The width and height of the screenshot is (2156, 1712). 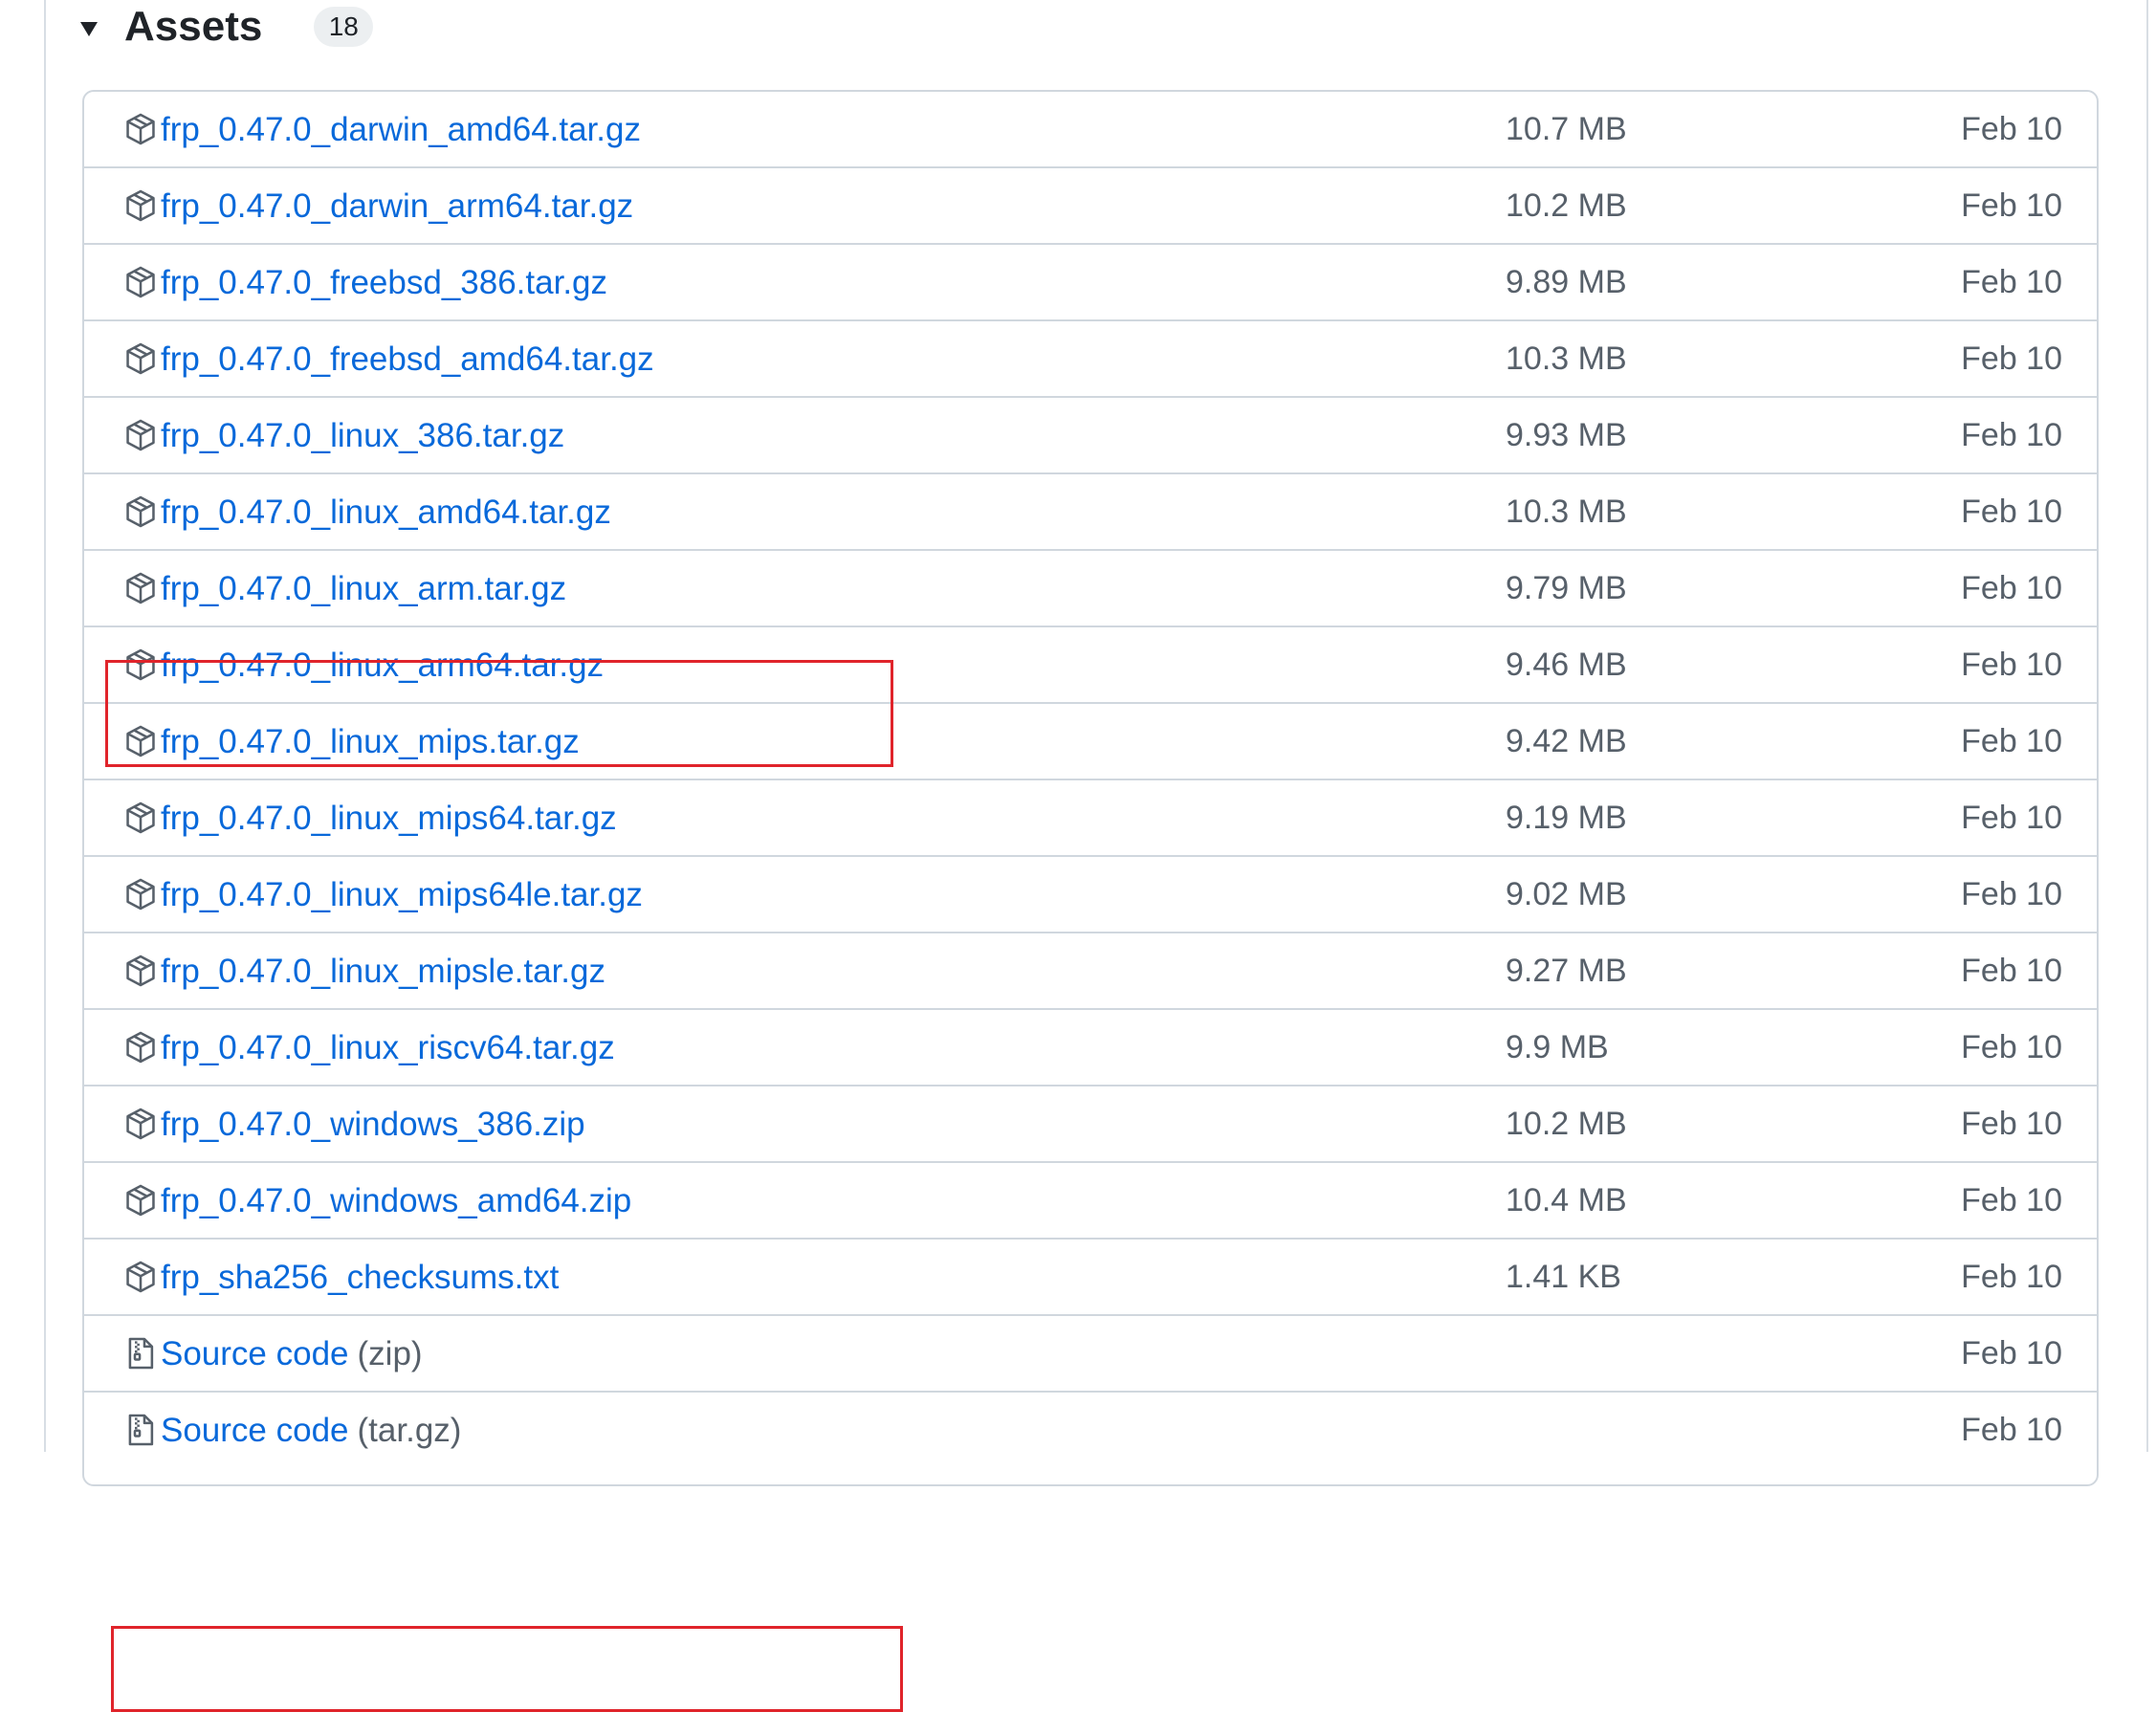 What do you see at coordinates (193, 26) in the screenshot?
I see `assets-title: Assets` at bounding box center [193, 26].